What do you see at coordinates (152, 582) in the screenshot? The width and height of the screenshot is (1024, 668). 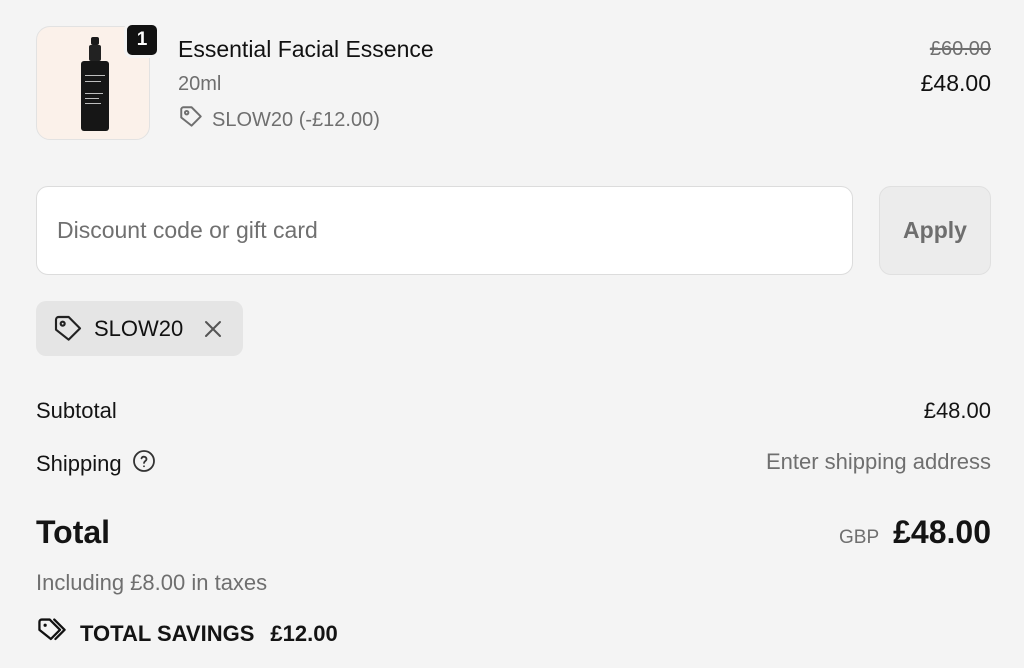 I see `tax-note: Including £8.00 in taxes` at bounding box center [152, 582].